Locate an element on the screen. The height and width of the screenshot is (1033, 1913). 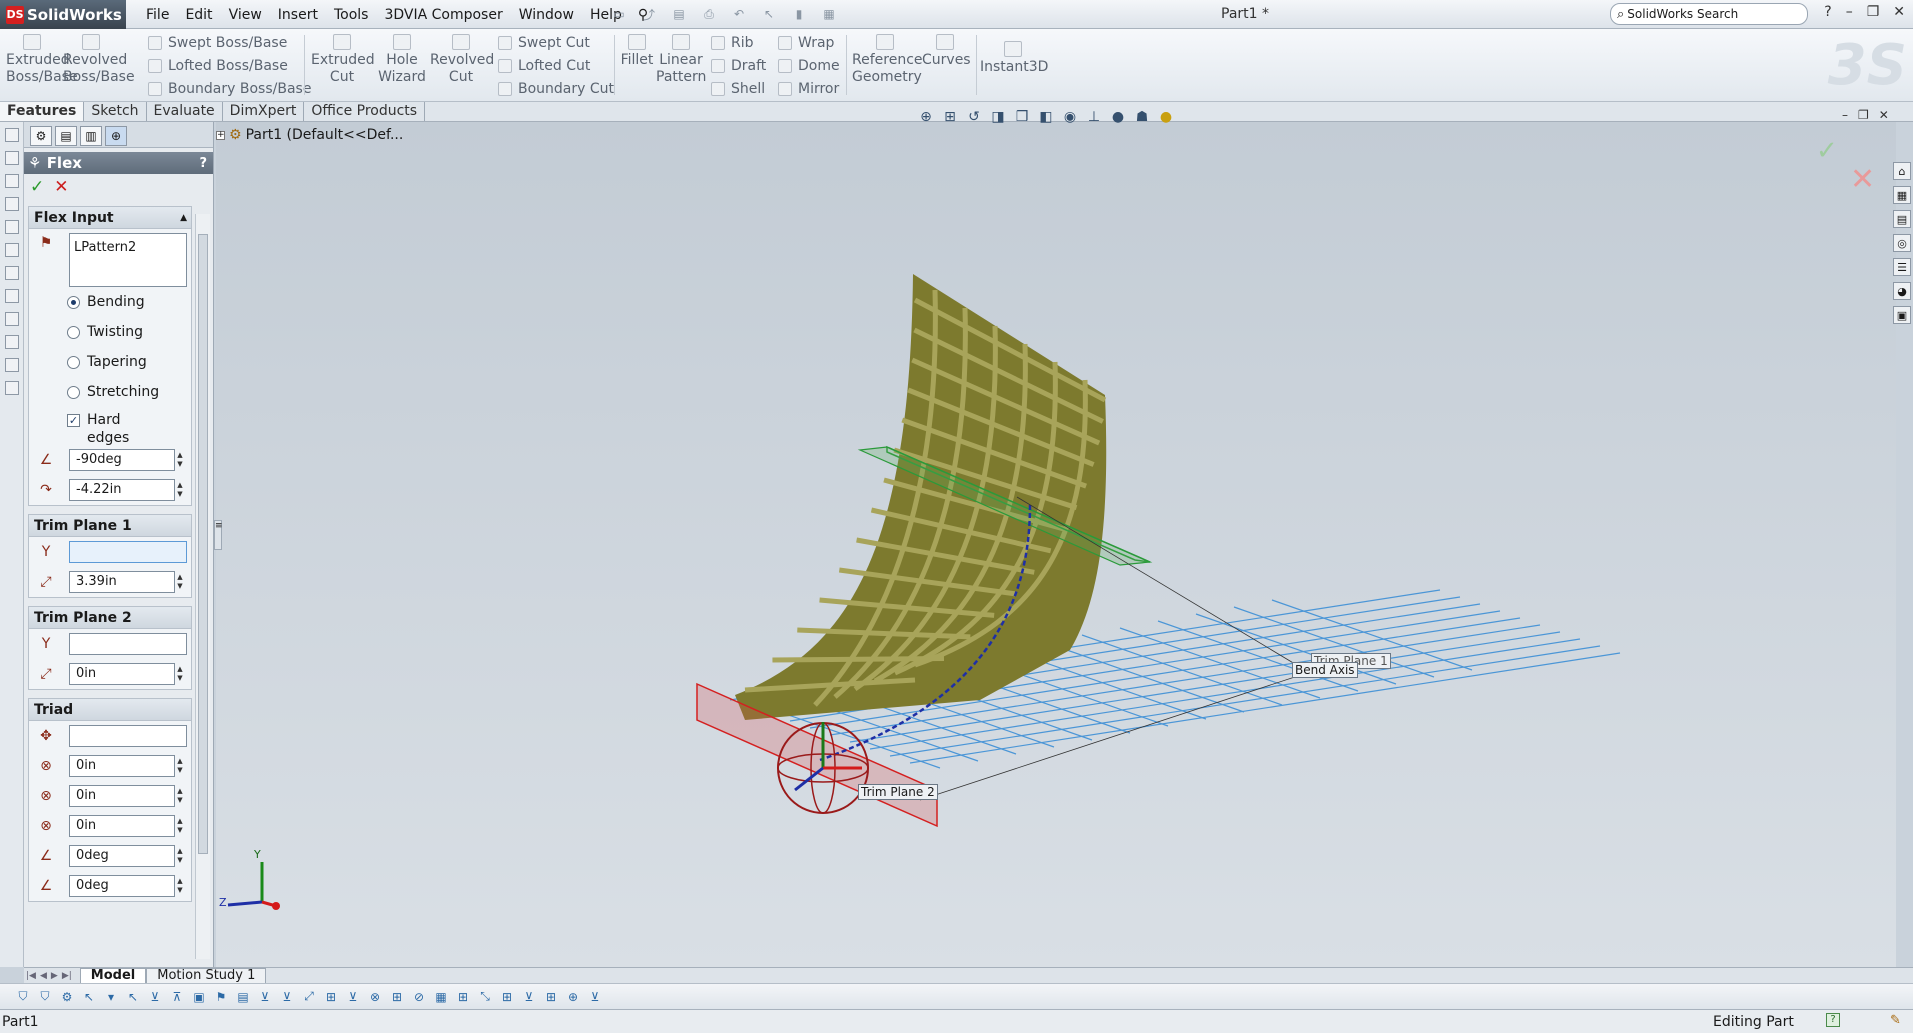
option-twisting: Twisting is located at coordinates (110, 332).